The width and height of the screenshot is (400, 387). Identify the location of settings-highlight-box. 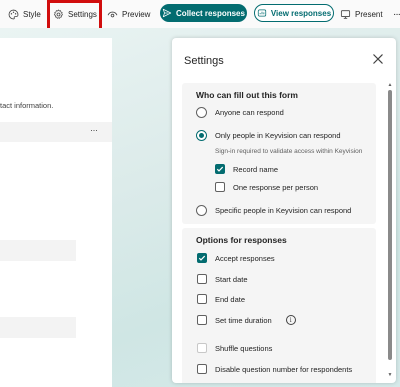
(74, 15).